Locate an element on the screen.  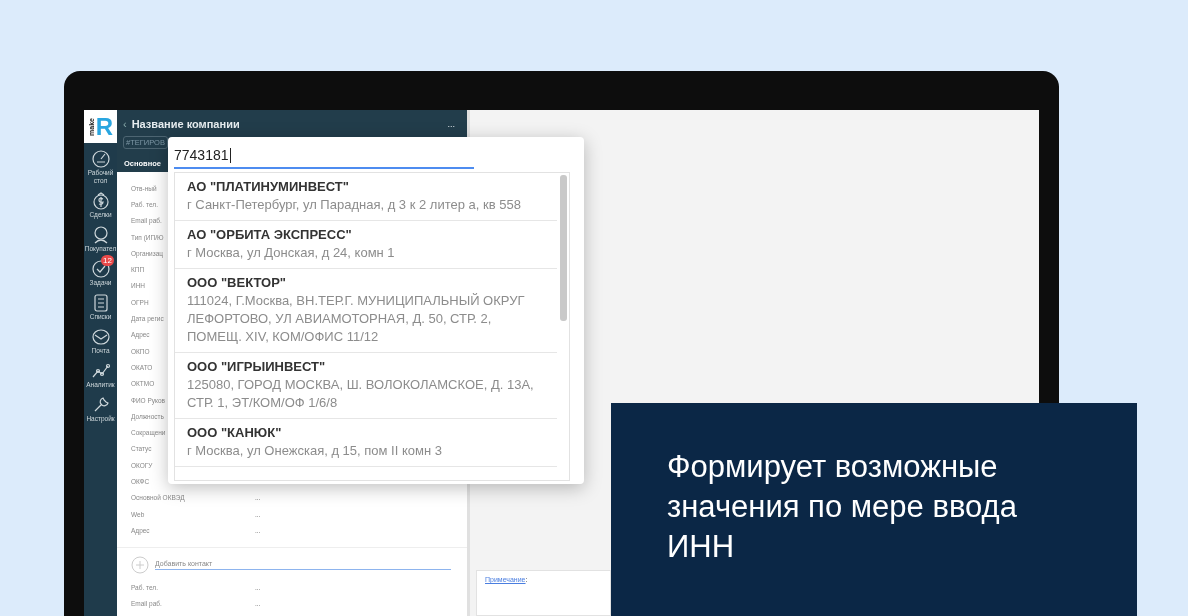
gauge-icon is located at coordinates (100, 159).